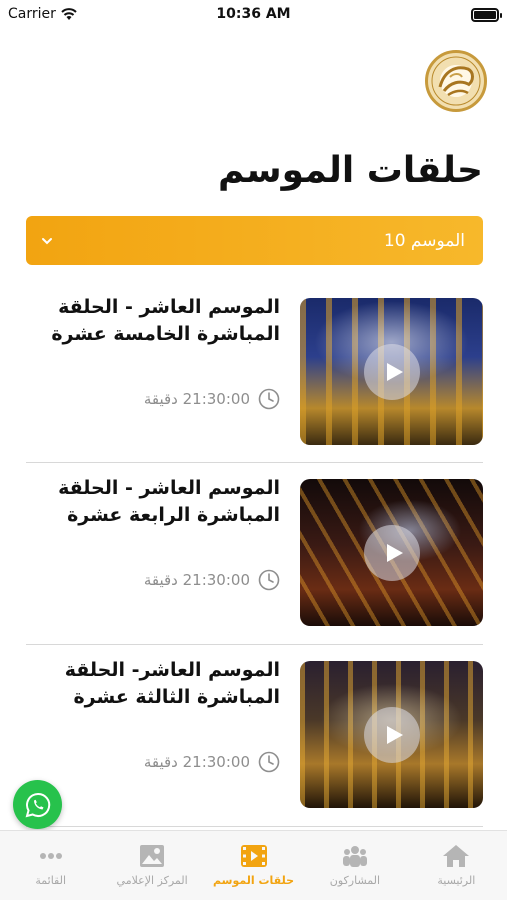  I want to click on video-icon, so click(253, 856).